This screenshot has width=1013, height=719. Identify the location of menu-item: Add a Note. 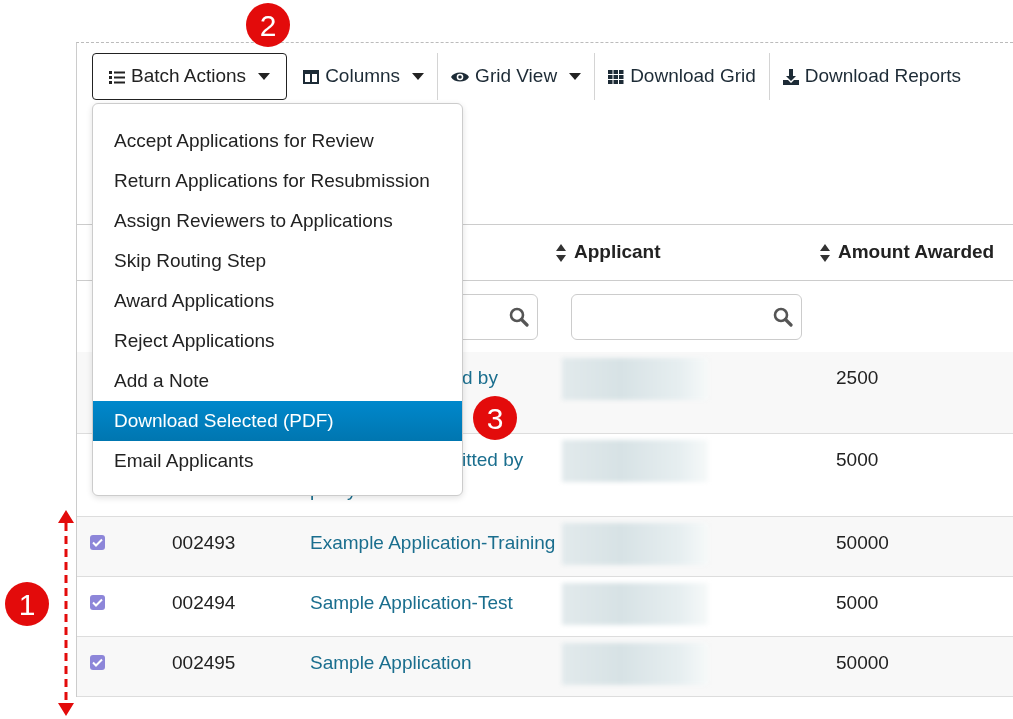
(277, 381).